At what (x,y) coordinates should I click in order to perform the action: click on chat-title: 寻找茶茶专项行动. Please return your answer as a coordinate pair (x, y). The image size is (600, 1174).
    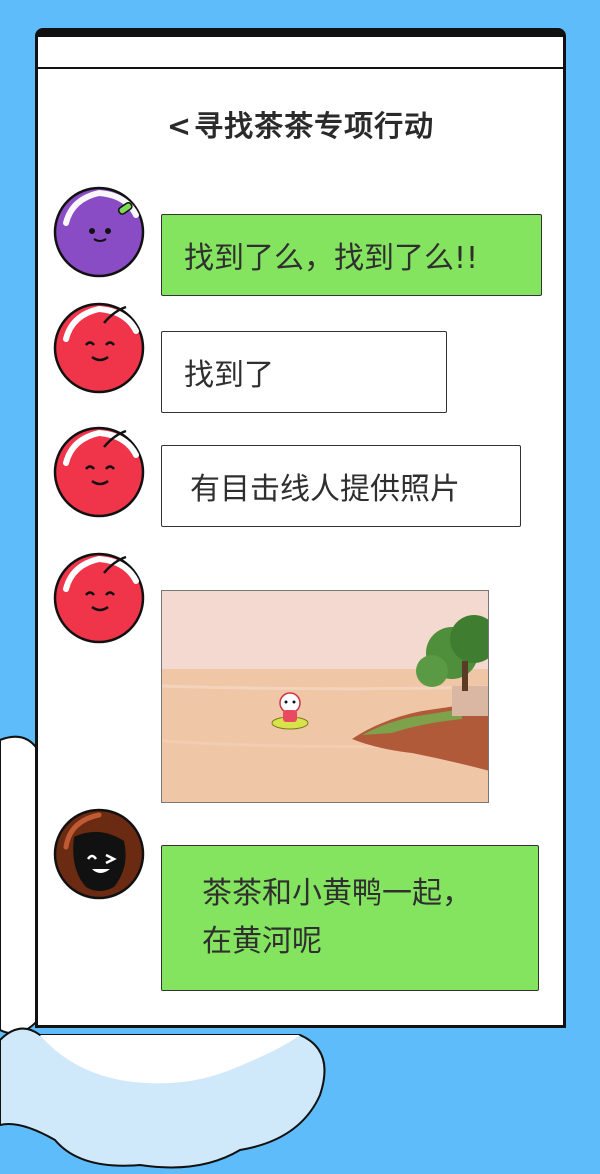
    Looking at the image, I should click on (314, 126).